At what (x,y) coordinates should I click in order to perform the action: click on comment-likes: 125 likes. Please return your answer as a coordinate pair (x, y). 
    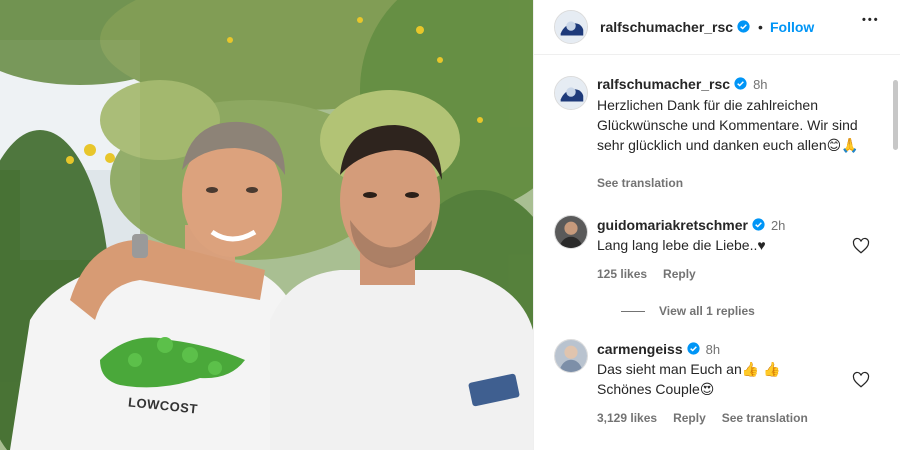
    Looking at the image, I should click on (622, 274).